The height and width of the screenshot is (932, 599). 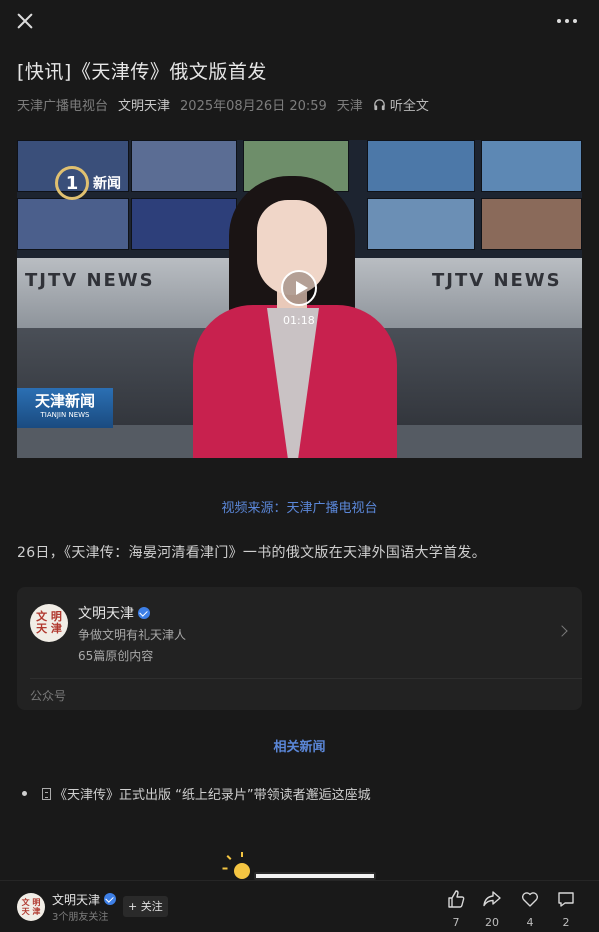 I want to click on more-options-icon, so click(x=568, y=21).